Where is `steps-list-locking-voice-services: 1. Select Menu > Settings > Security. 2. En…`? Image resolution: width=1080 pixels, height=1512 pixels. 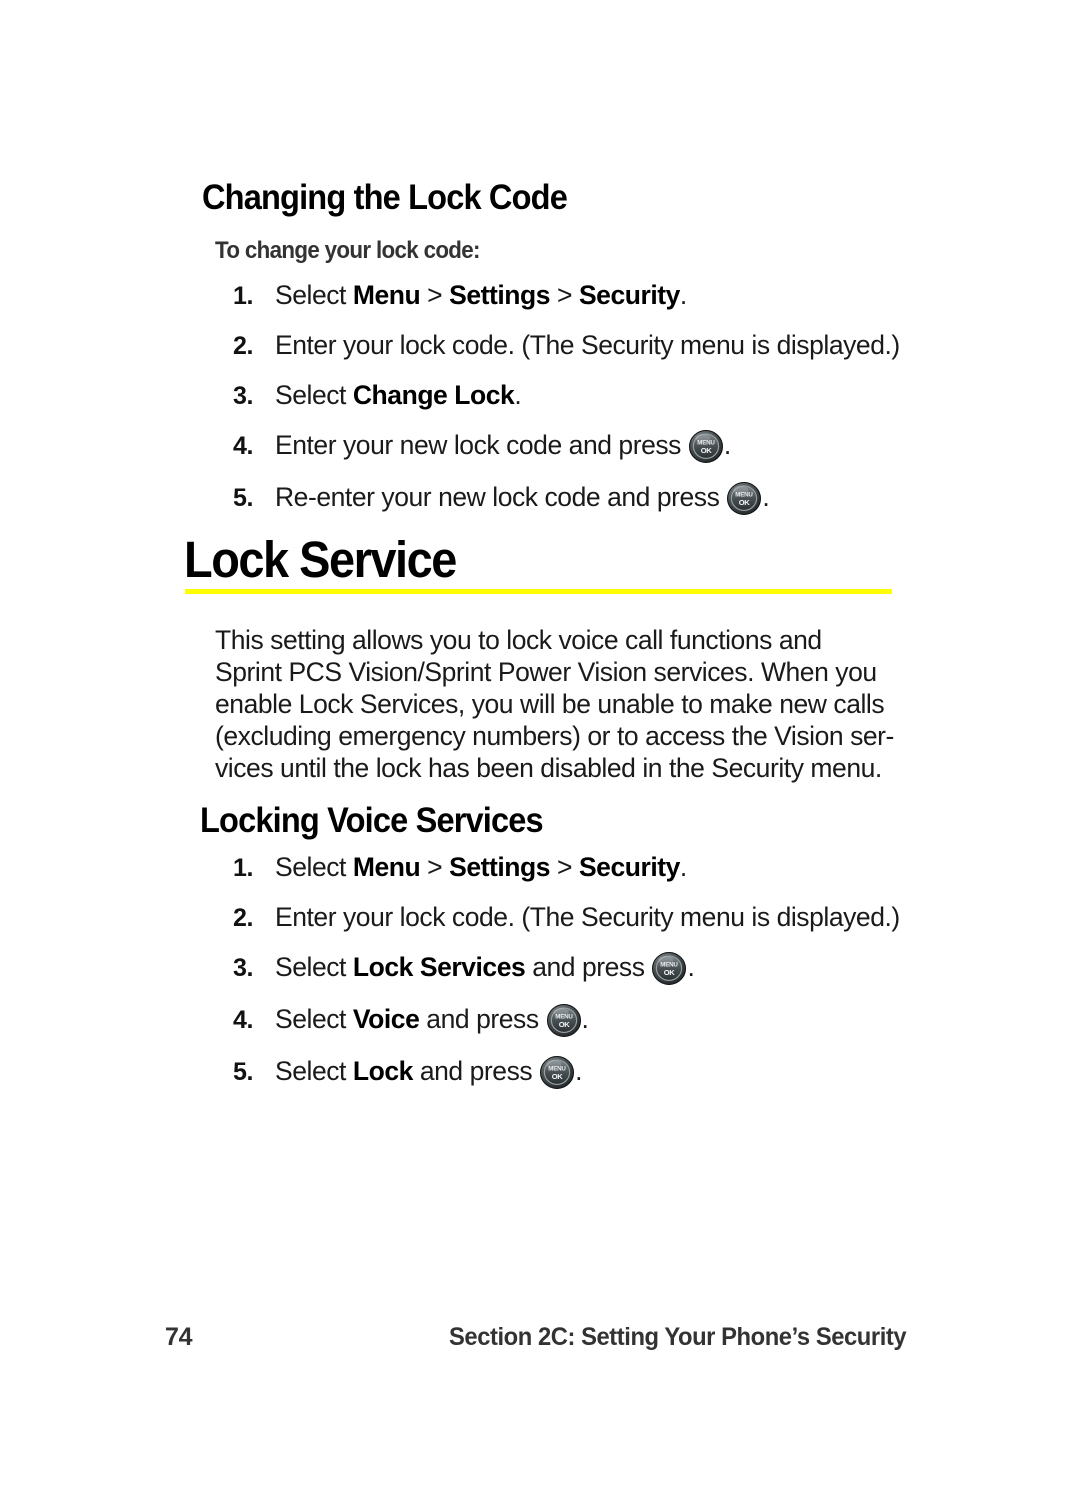
steps-list-locking-voice-services: 1. Select Menu > Settings > Security. 2. En… is located at coordinates (583, 970).